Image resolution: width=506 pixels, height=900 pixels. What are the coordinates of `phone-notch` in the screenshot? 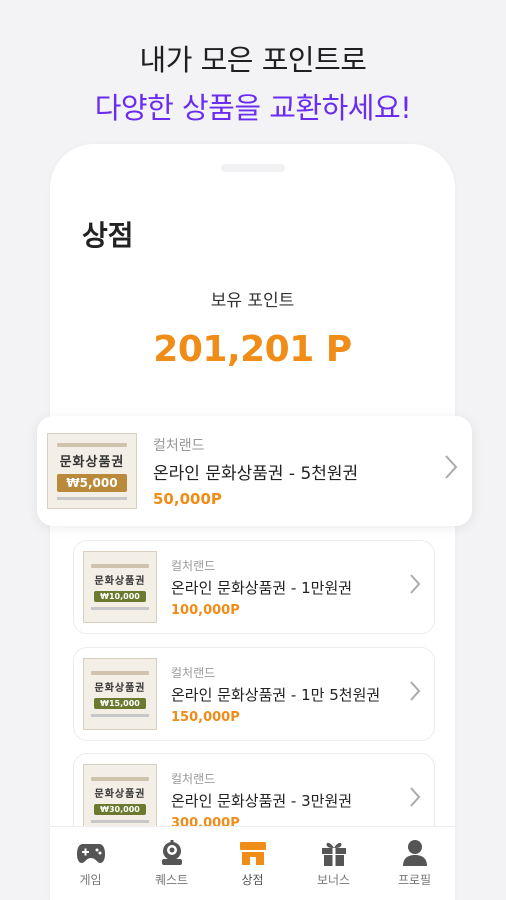 It's located at (253, 168).